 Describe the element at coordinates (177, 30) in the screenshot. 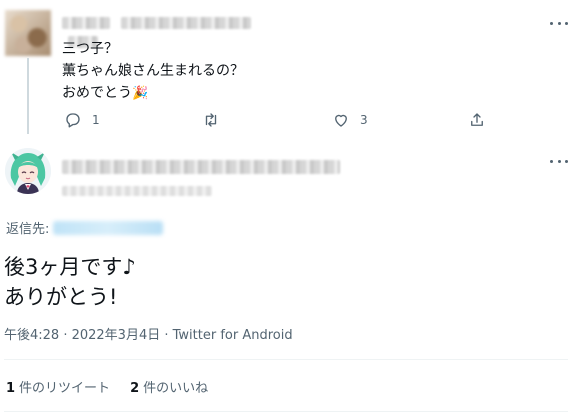

I see `parent-author-header` at that location.